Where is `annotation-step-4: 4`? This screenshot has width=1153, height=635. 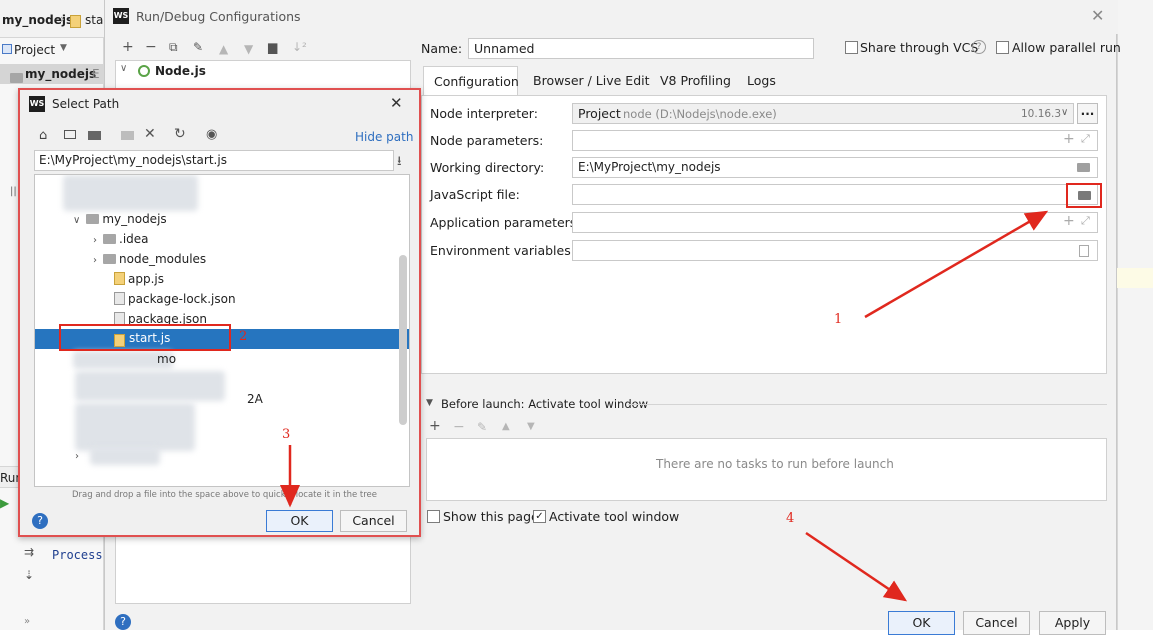
annotation-step-4: 4 is located at coordinates (790, 518).